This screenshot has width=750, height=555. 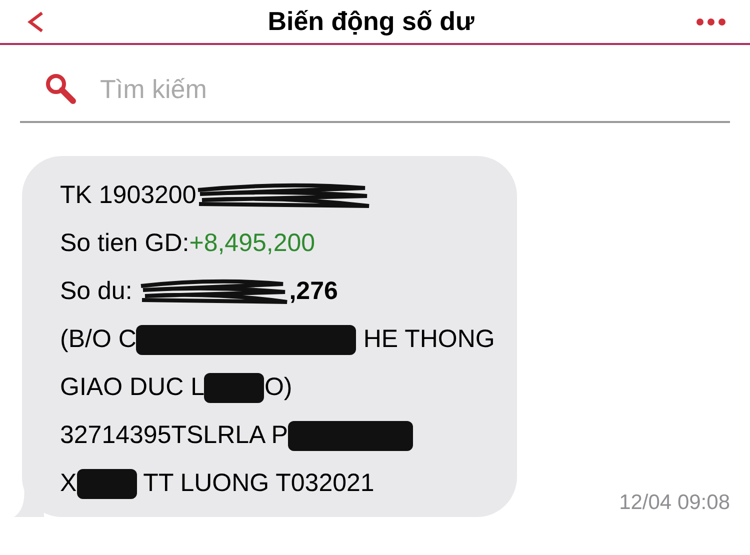 What do you see at coordinates (97, 291) in the screenshot?
I see `message-text: So du:` at bounding box center [97, 291].